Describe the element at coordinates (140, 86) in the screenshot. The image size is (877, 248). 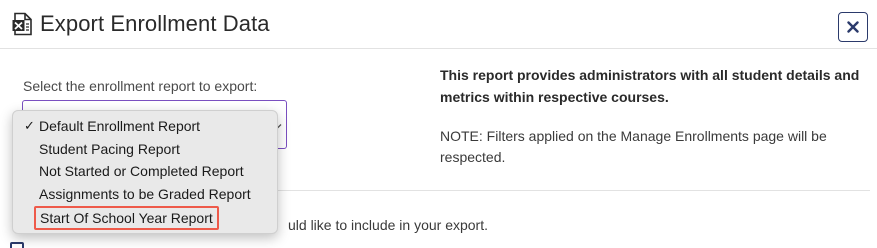
I see `report-select-label: Select the enrollment report to export:` at that location.